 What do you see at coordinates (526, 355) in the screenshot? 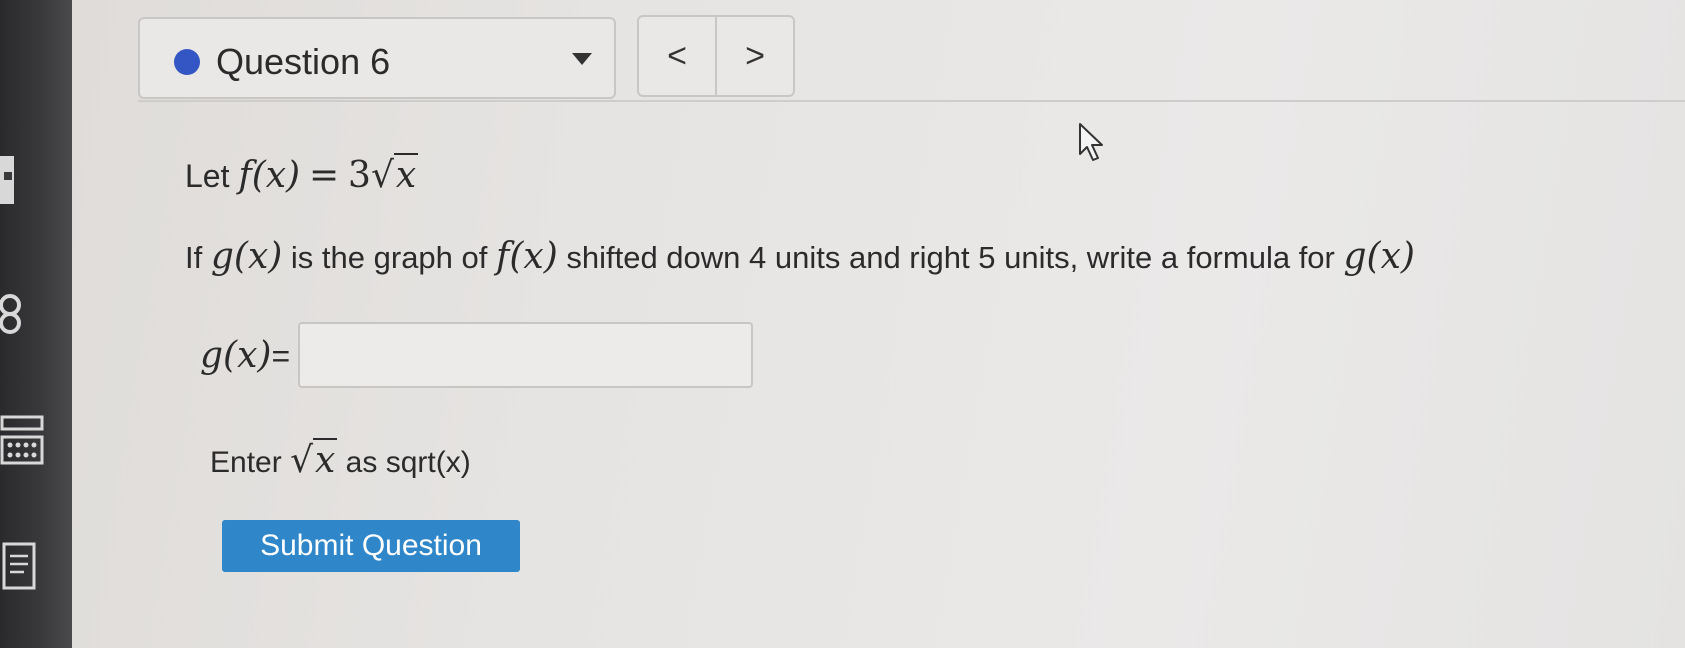
I see `answer-input` at bounding box center [526, 355].